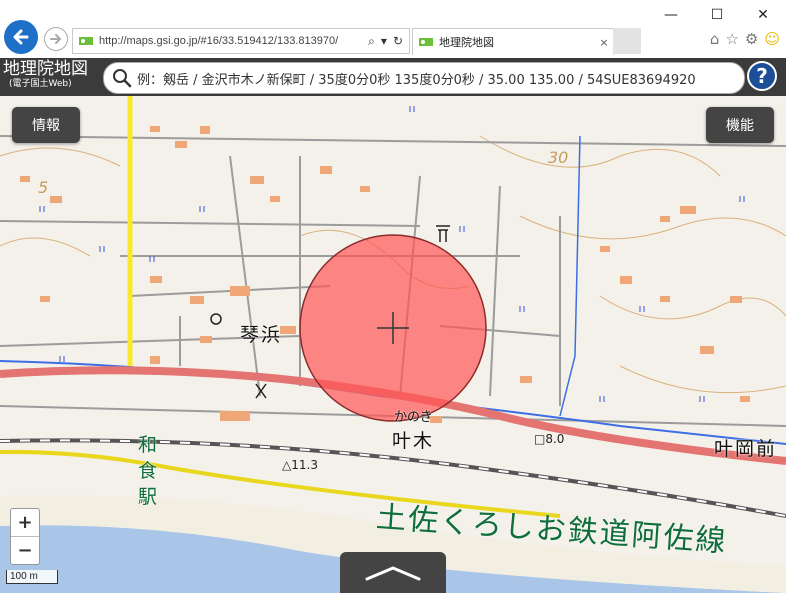  Describe the element at coordinates (45, 69) in the screenshot. I see `logo-title: 地理院地図` at that location.